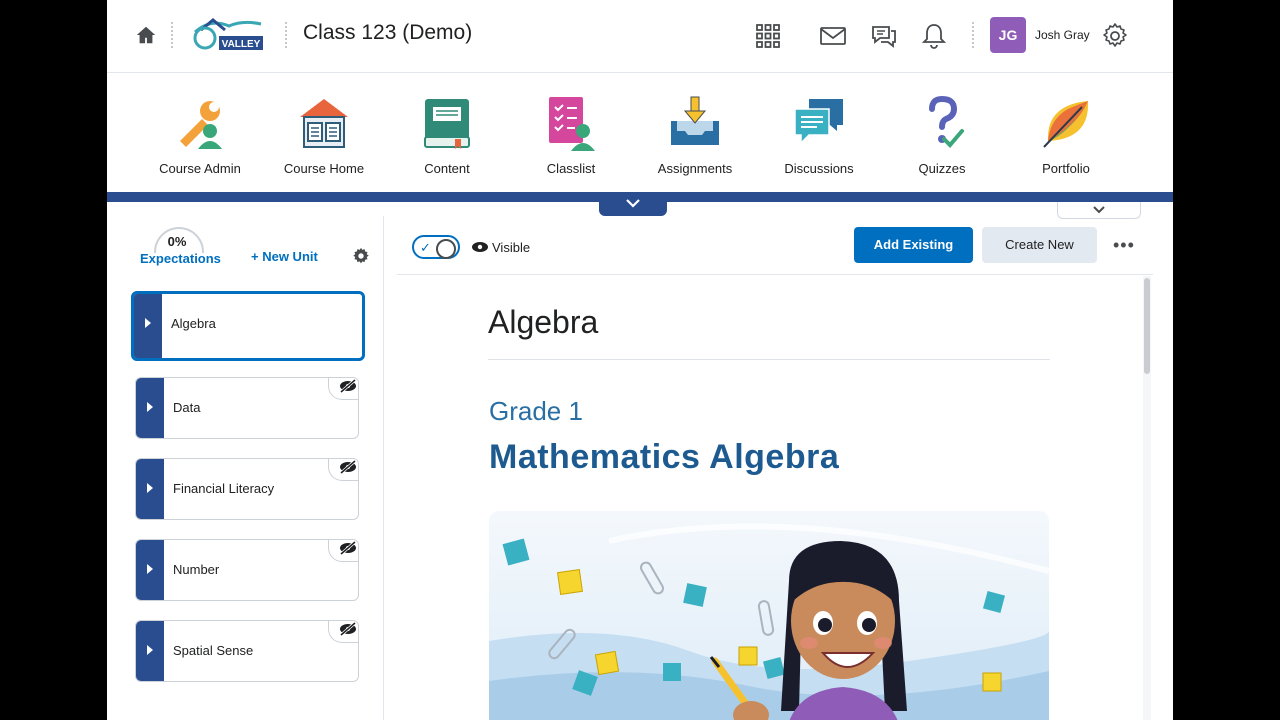  What do you see at coordinates (196, 569) in the screenshot?
I see `unit-label: Number` at bounding box center [196, 569].